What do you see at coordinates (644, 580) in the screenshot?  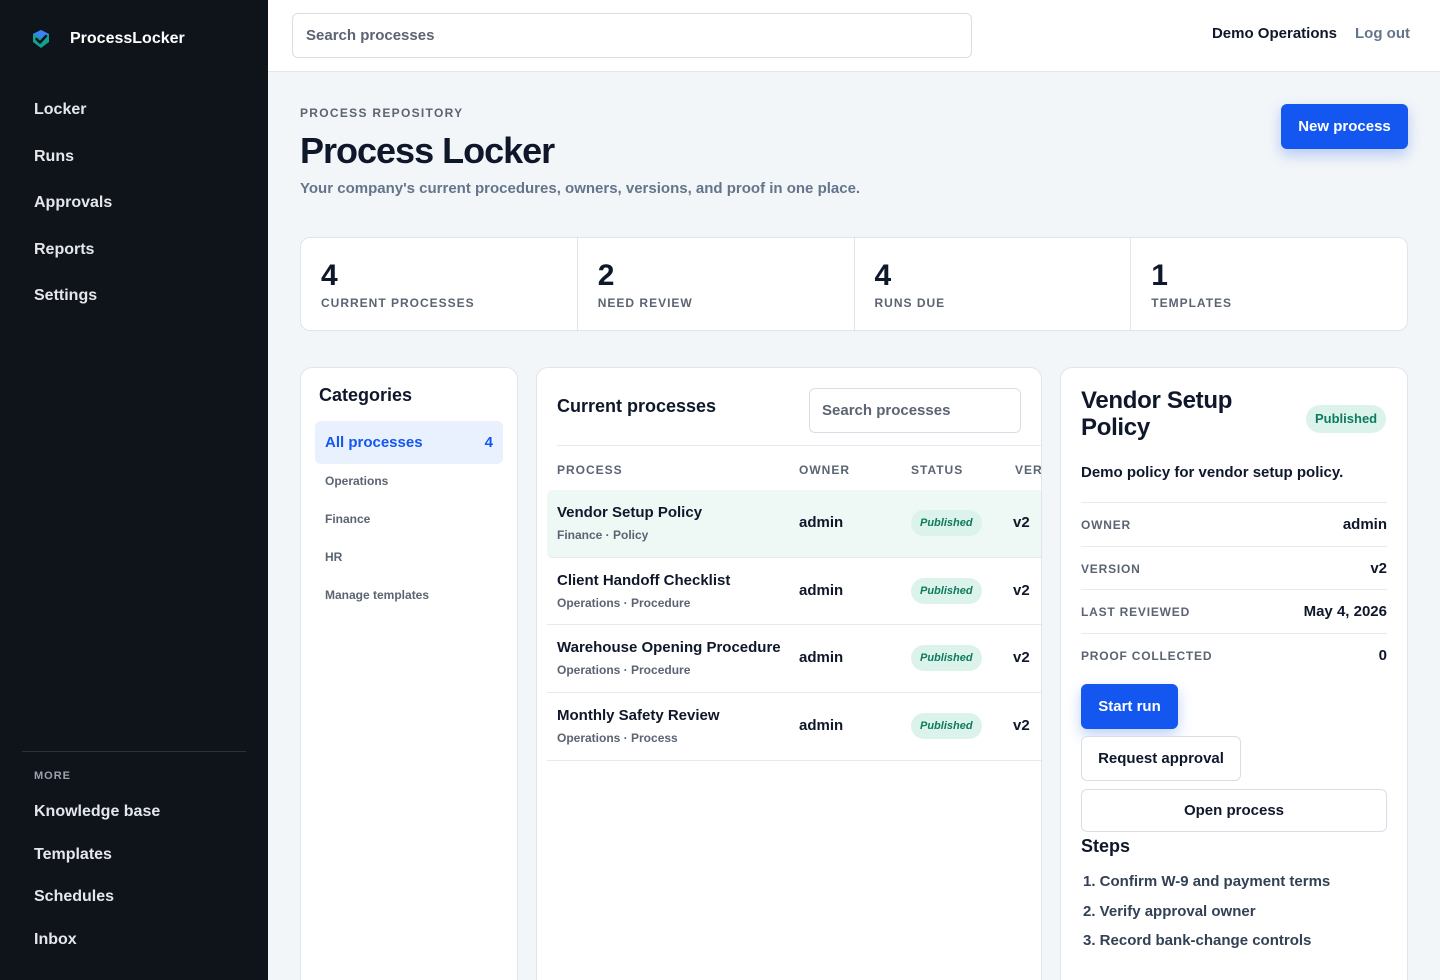 I see `process-name: Client Handoff Checklist` at bounding box center [644, 580].